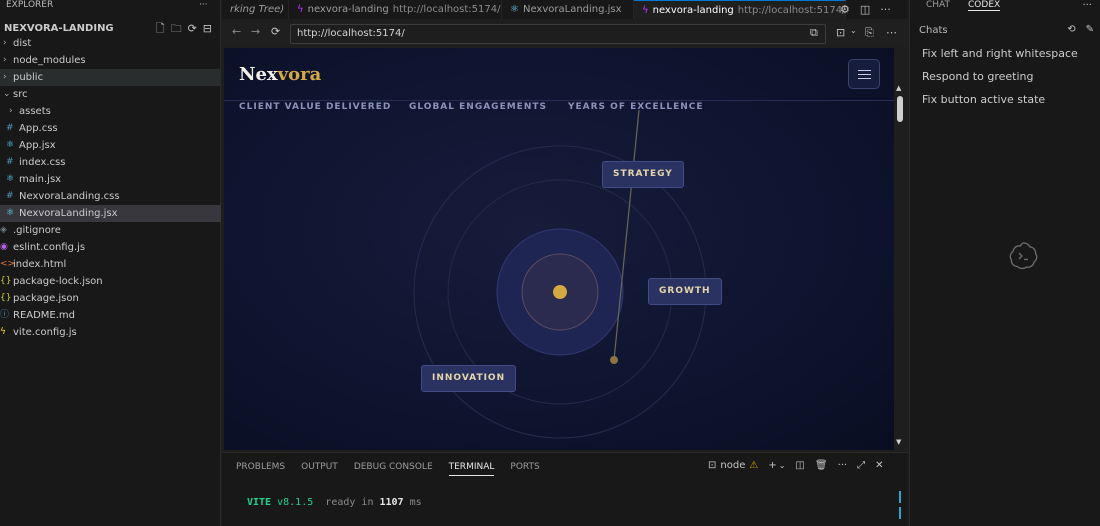 This screenshot has width=1100, height=526. What do you see at coordinates (1087, 5) in the screenshot?
I see `chat-header-more-icon: ···` at bounding box center [1087, 5].